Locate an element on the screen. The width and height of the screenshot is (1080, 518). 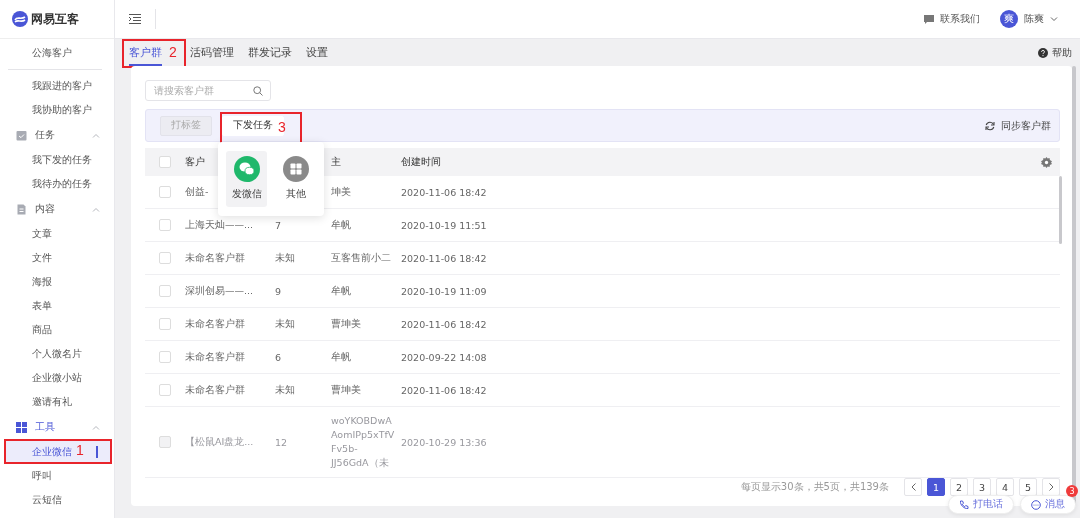
page-button: 2 is located at coordinates (959, 487).